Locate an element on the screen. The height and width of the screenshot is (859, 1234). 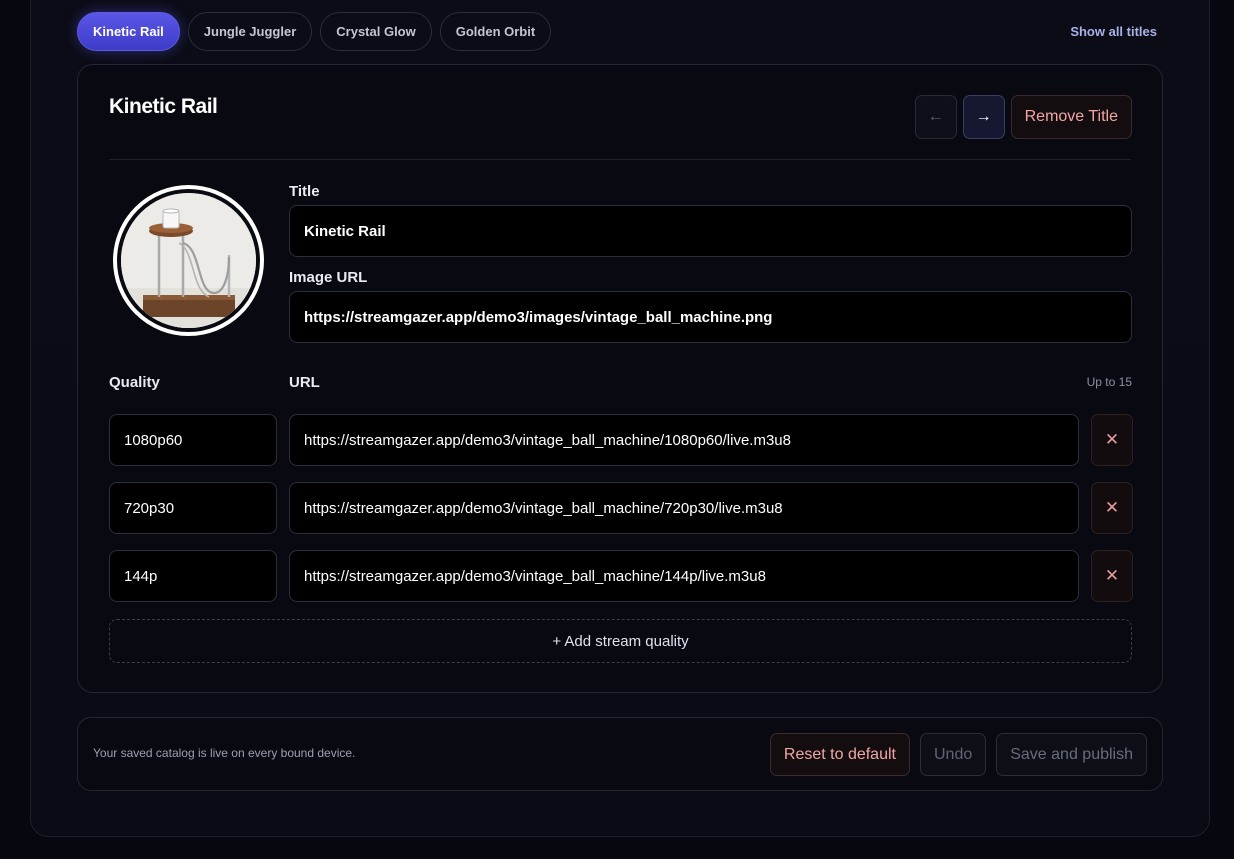
save-and-publish-button: Save and publish is located at coordinates (1071, 754).